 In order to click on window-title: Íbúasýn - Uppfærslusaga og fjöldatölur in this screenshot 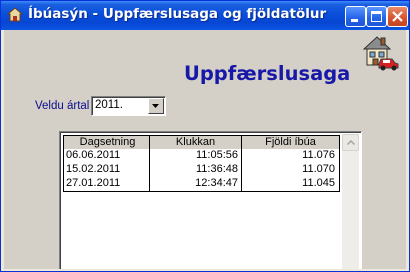, I will do `click(177, 14)`.